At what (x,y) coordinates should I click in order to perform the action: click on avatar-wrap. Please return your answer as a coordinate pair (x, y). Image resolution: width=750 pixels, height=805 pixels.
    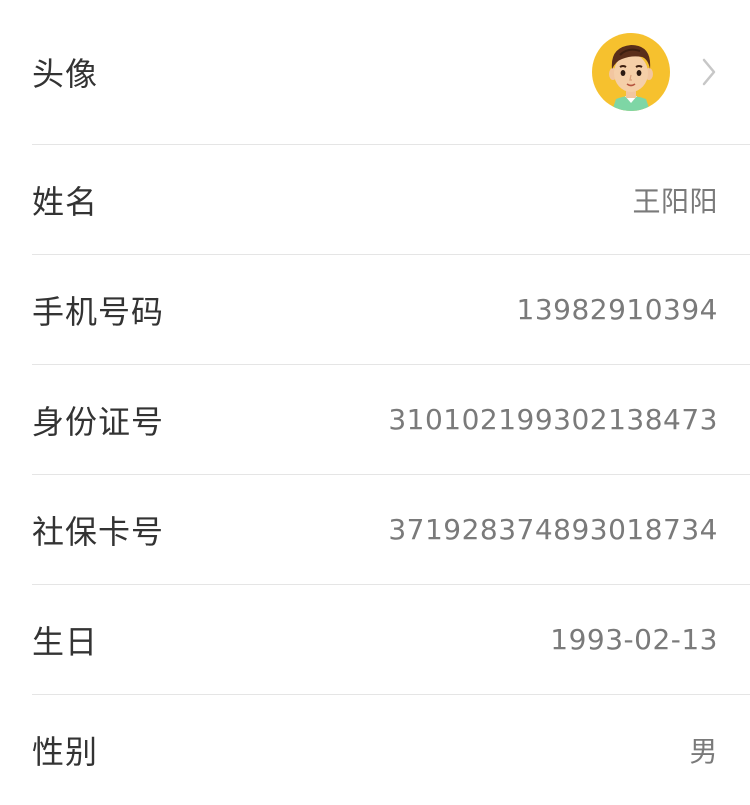
    Looking at the image, I should click on (655, 72).